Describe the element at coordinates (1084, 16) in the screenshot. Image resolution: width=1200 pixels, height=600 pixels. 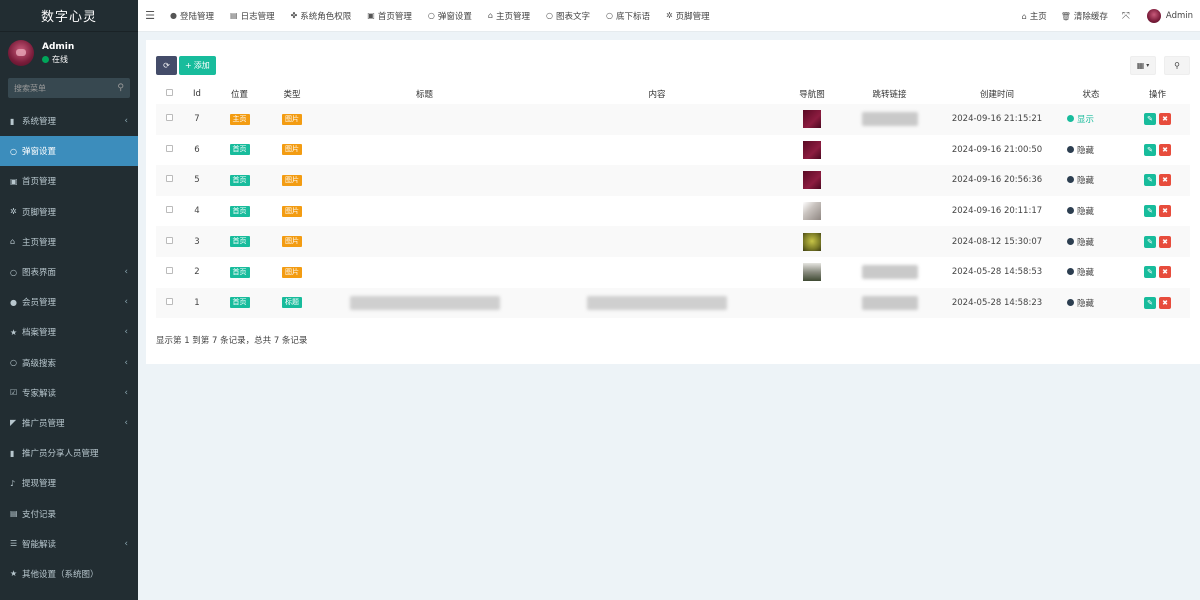
I see `clear-cache-button: 🗑 清除缓存` at that location.